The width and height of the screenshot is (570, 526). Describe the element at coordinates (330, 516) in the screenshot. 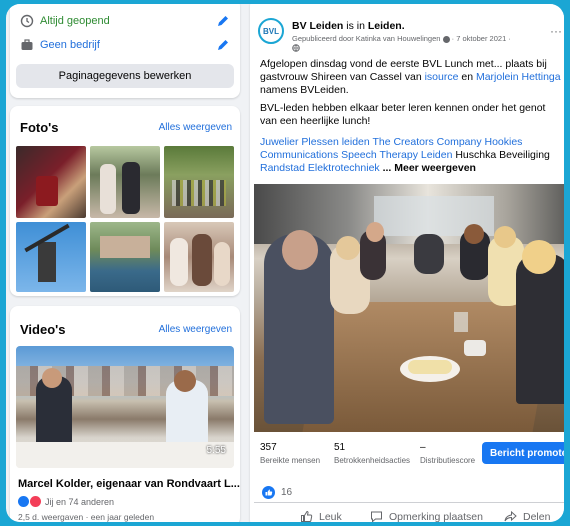

I see `like-label: Leuk` at that location.